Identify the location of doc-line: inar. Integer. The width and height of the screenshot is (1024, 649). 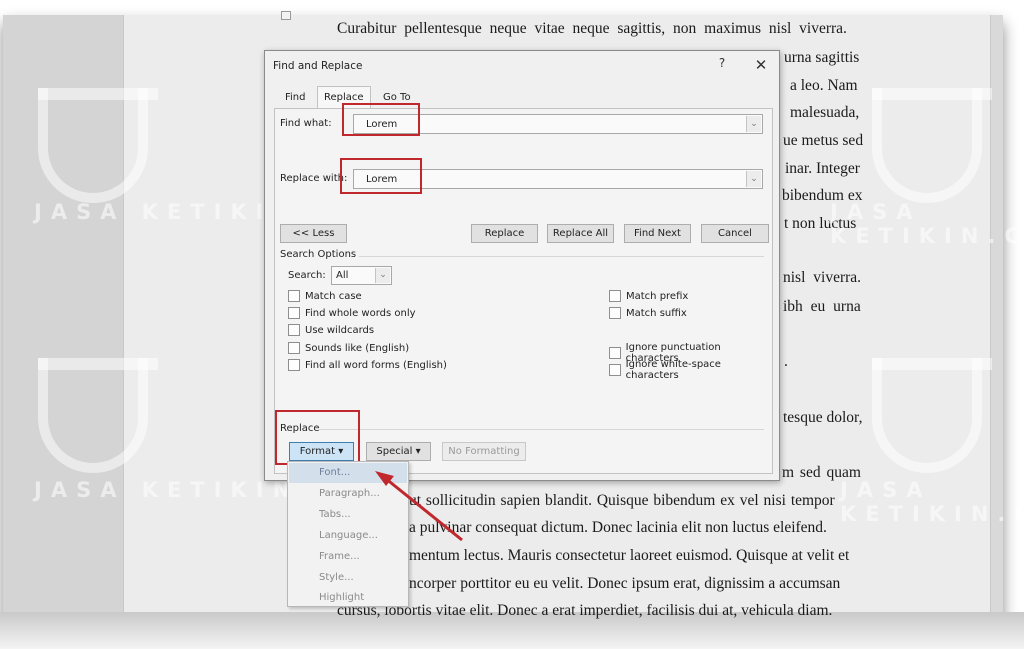
(822, 168).